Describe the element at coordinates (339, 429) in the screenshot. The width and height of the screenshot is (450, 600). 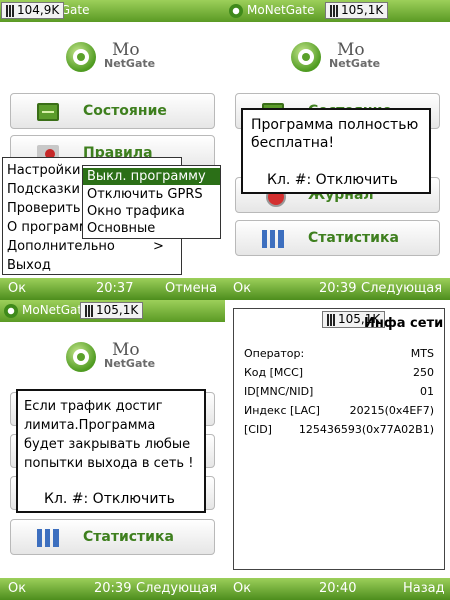
I see `info-row-cid: [CID] 125436593(0x77A02B1)` at that location.